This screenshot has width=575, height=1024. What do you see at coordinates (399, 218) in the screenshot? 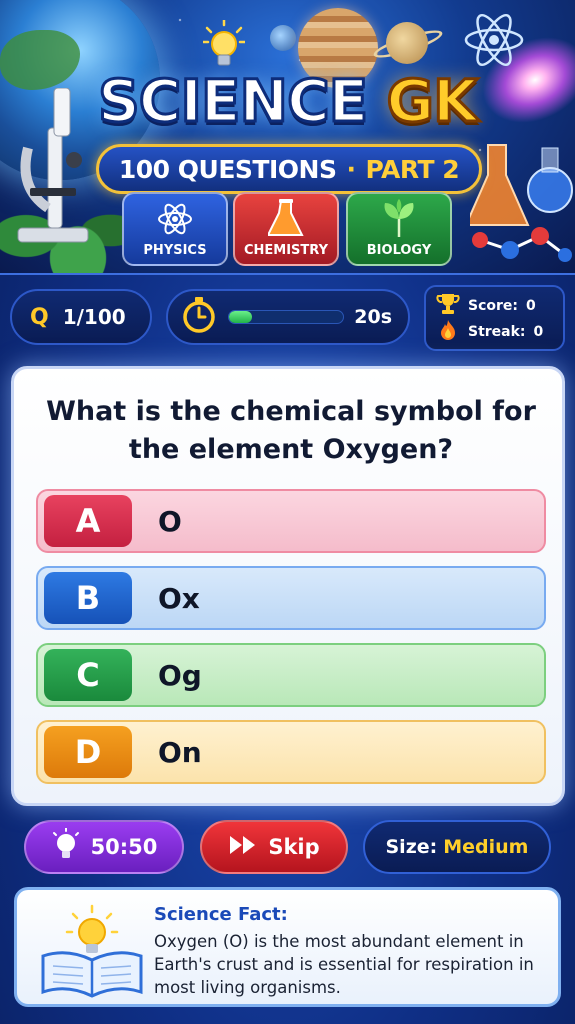
I see `leaf-icon` at bounding box center [399, 218].